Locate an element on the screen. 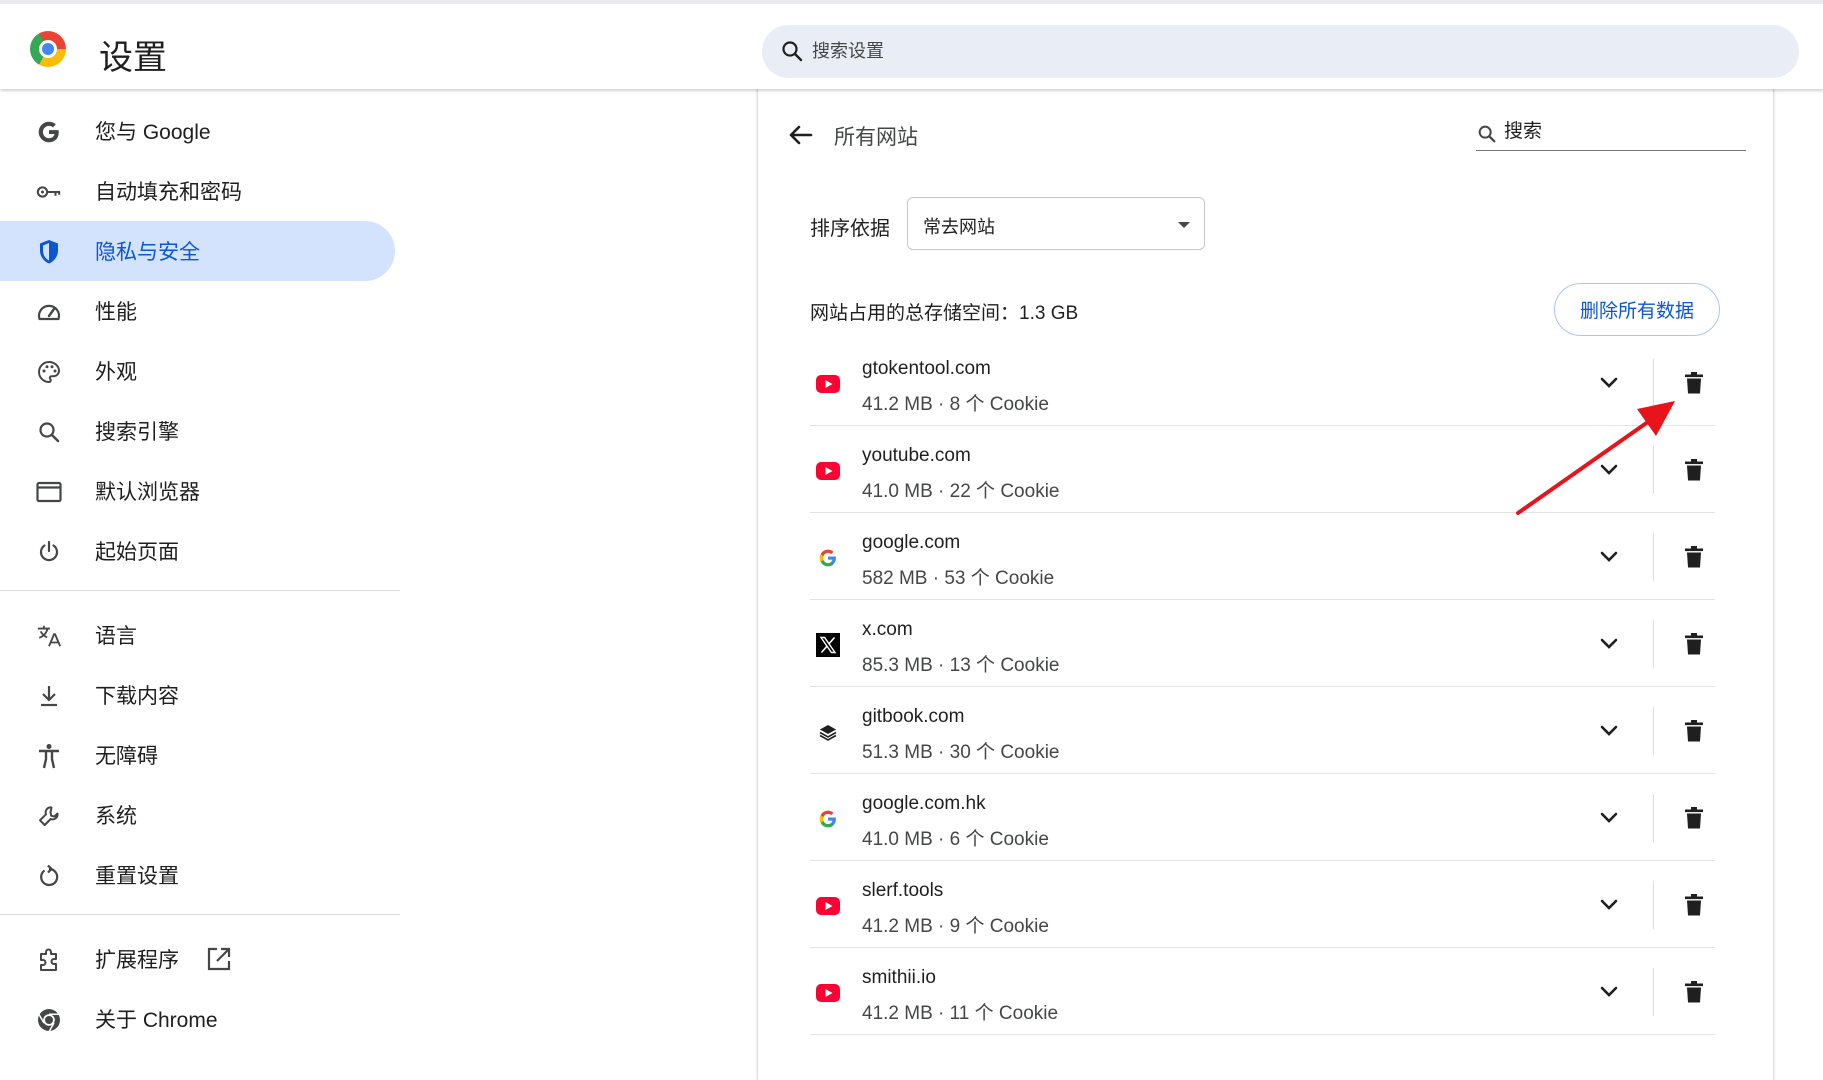 This screenshot has height=1080, width=1823. site-row: gtokentool.com 41.2 MB · 8 个 Cookie is located at coordinates (1262, 382).